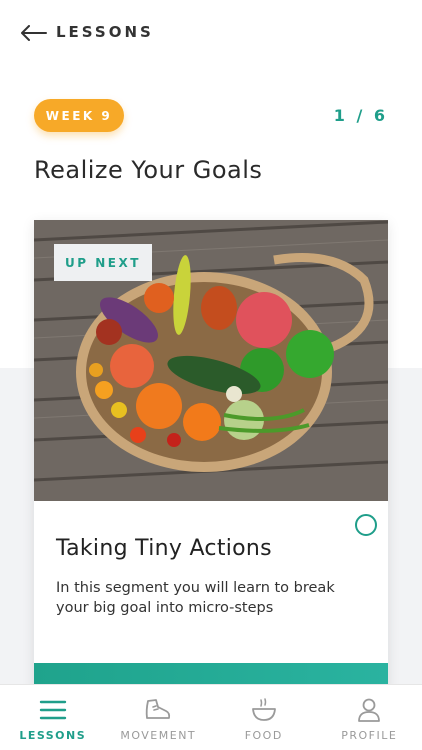 This screenshot has width=422, height=750. Describe the element at coordinates (79, 115) in the screenshot. I see `week-badge: WEEK 9` at that location.